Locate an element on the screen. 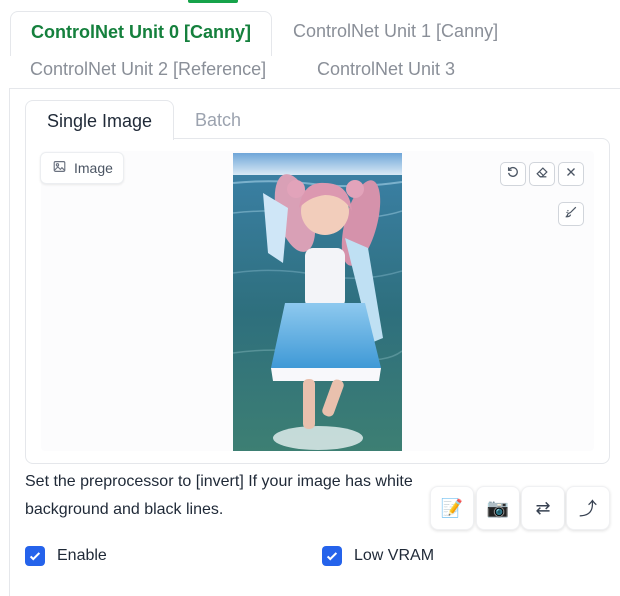  clear-image-button is located at coordinates (571, 174).